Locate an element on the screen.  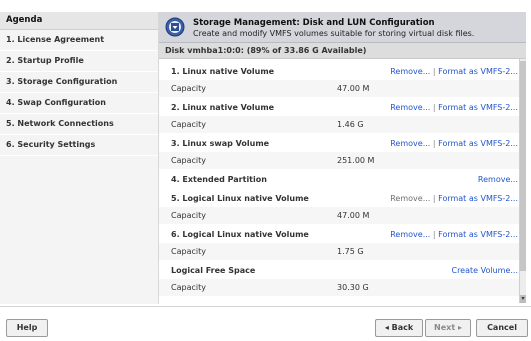
capacity-row-1: Capacity 47.00 M is located at coordinates (341, 88).